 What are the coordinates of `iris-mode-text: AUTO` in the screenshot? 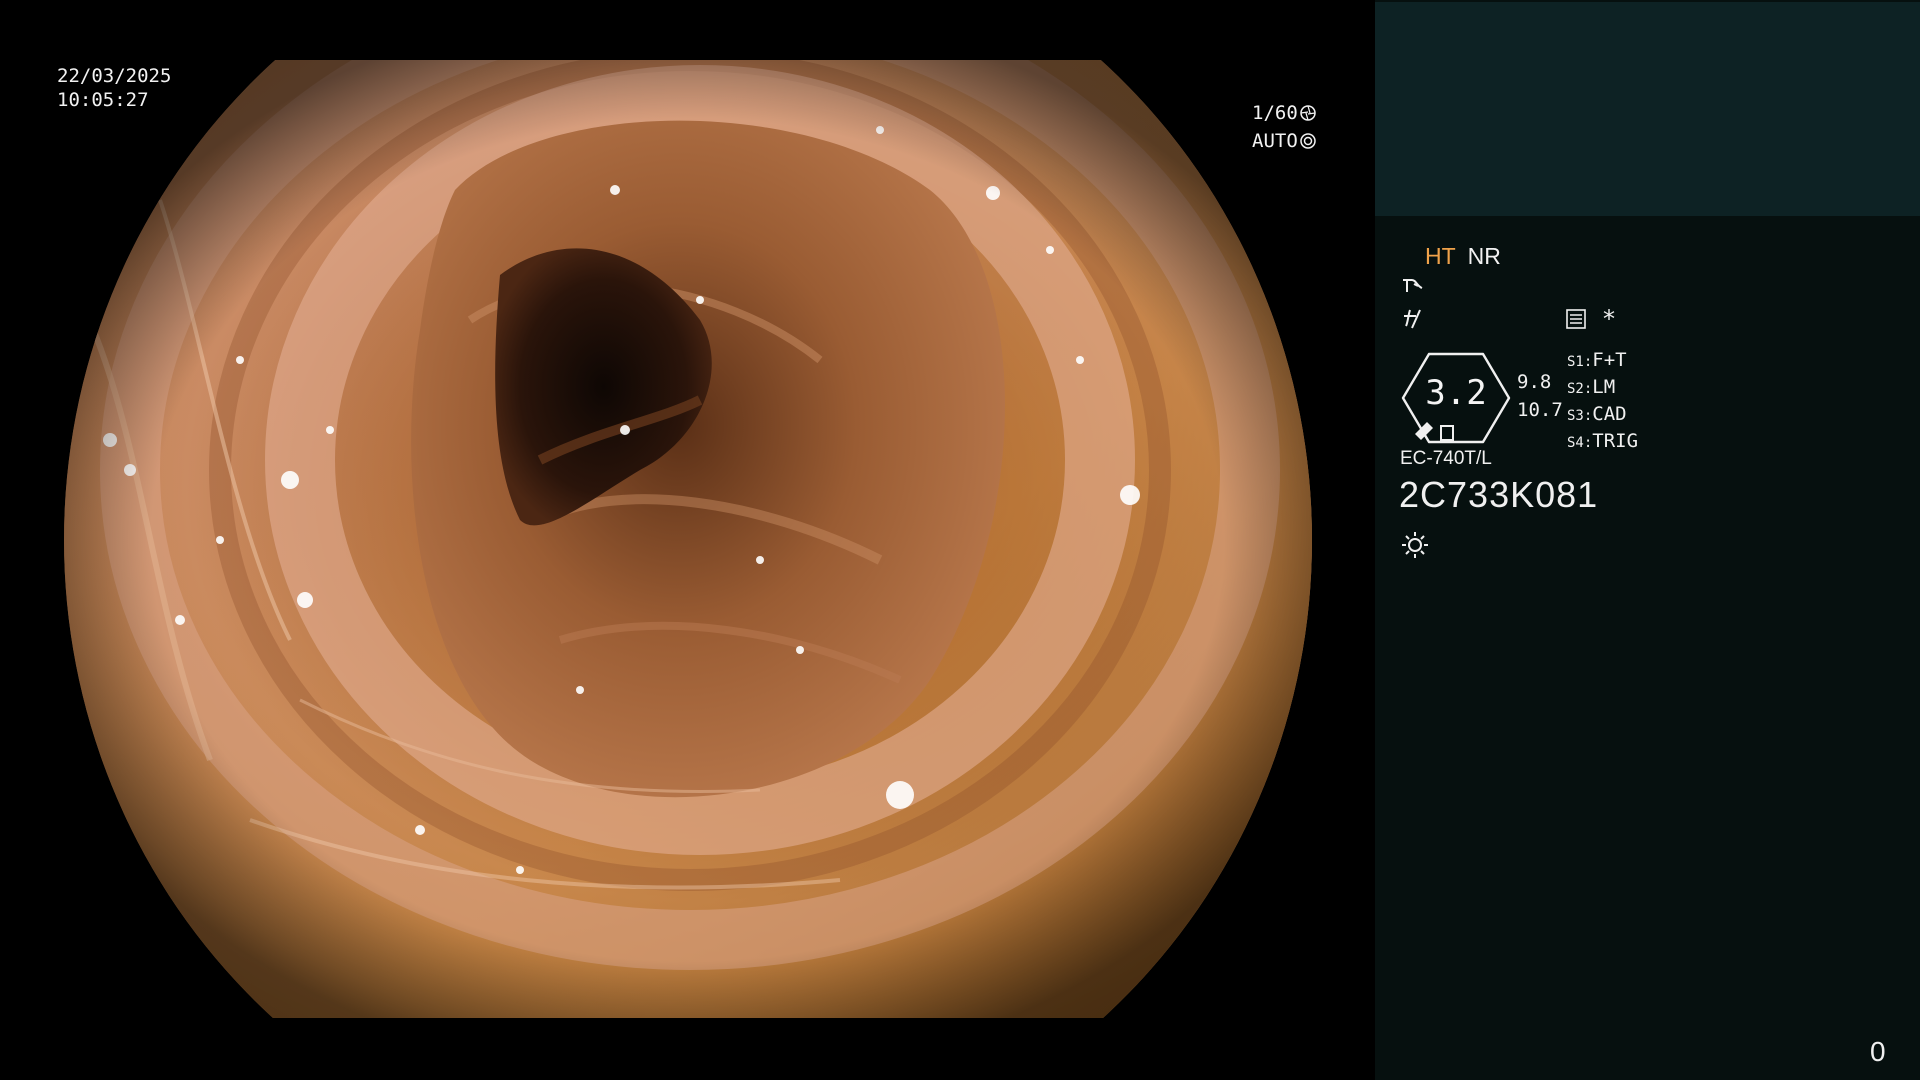 It's located at (1275, 141).